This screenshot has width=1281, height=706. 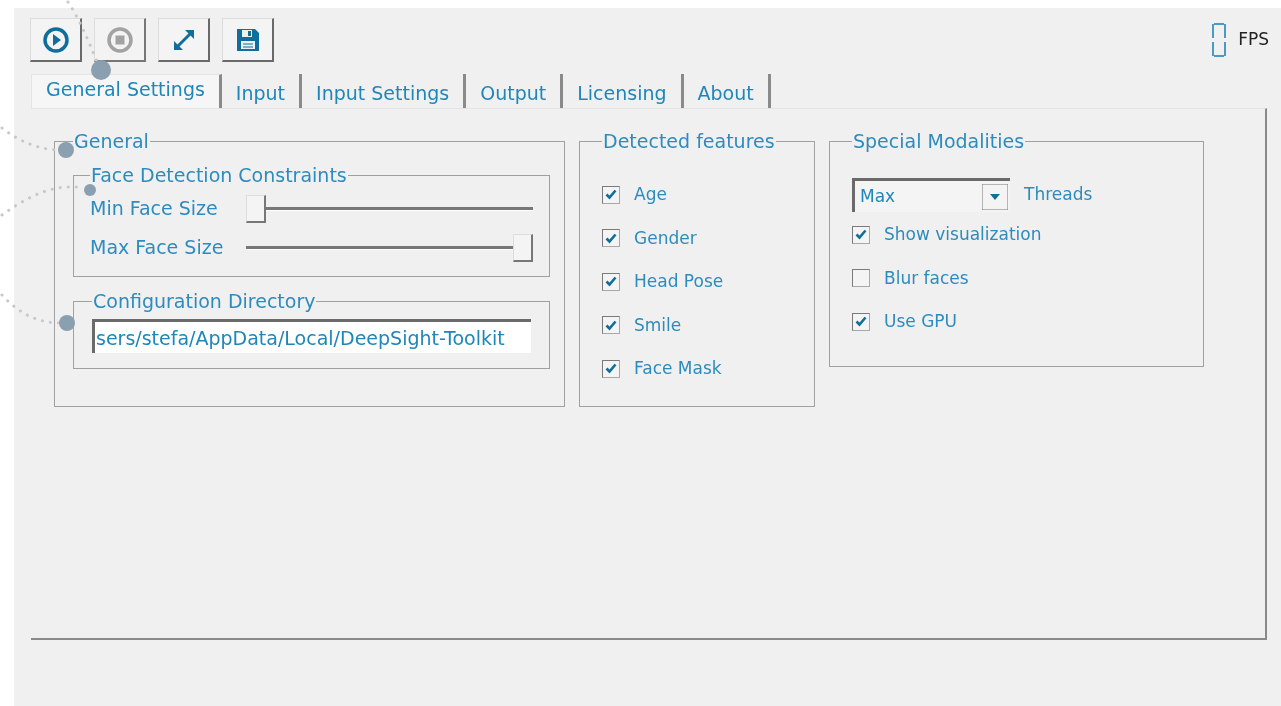 What do you see at coordinates (963, 234) in the screenshot?
I see `checkbox-label: Show visualization` at bounding box center [963, 234].